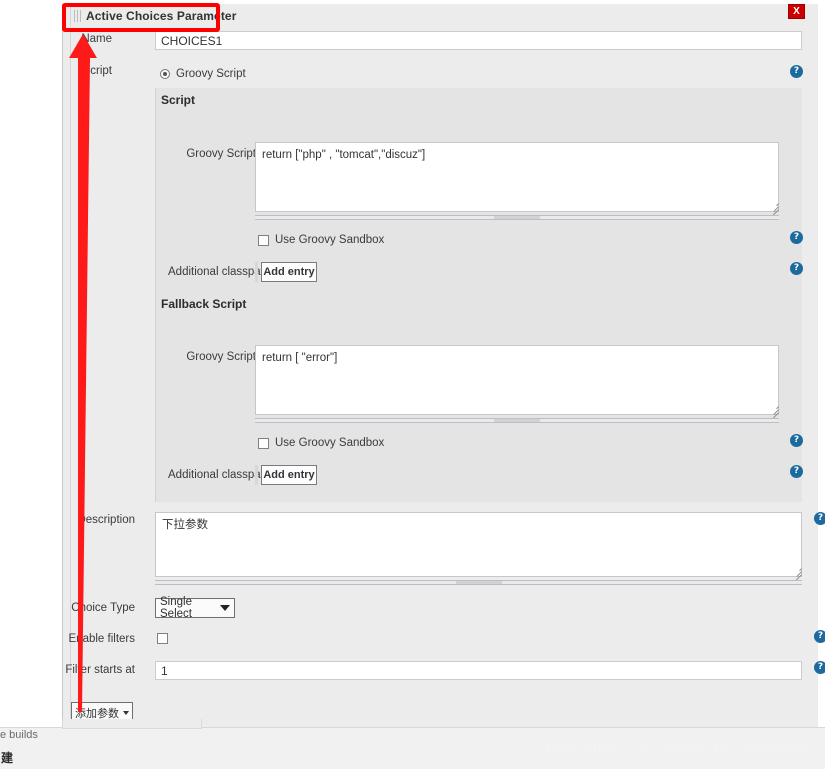  Describe the element at coordinates (478, 40) in the screenshot. I see `name-input` at that location.